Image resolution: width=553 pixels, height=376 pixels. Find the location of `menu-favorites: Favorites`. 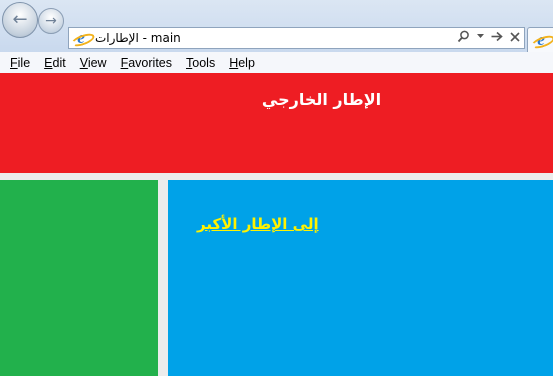

menu-favorites: Favorites is located at coordinates (146, 63).